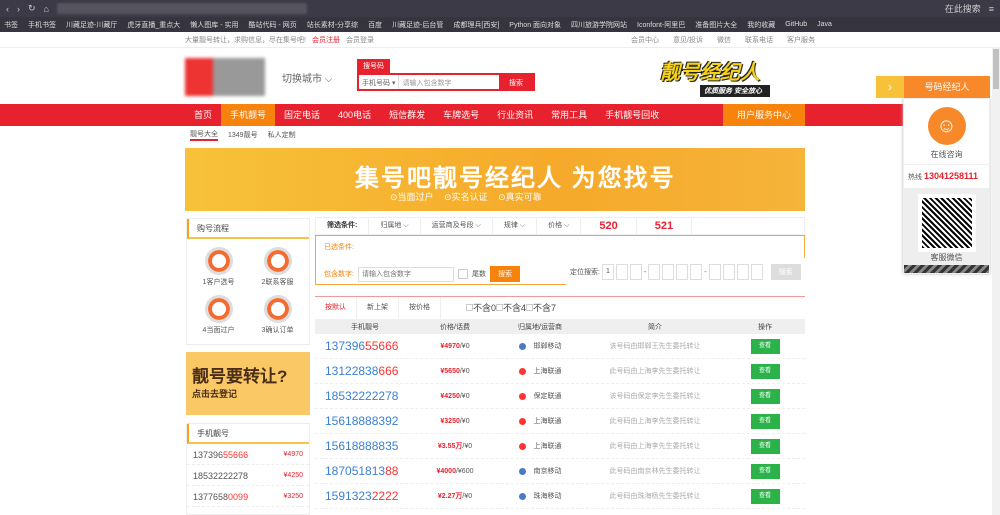 The height and width of the screenshot is (515, 1000). I want to click on subnav-item: 私人定制, so click(282, 135).